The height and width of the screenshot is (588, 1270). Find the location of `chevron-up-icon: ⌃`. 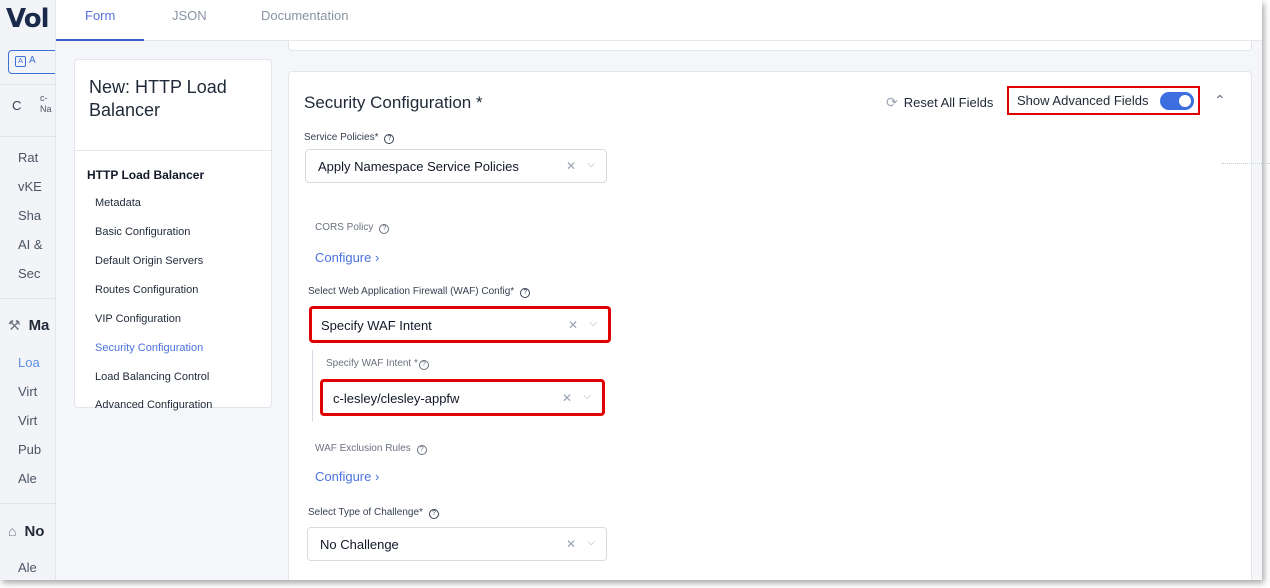

chevron-up-icon: ⌃ is located at coordinates (1220, 100).